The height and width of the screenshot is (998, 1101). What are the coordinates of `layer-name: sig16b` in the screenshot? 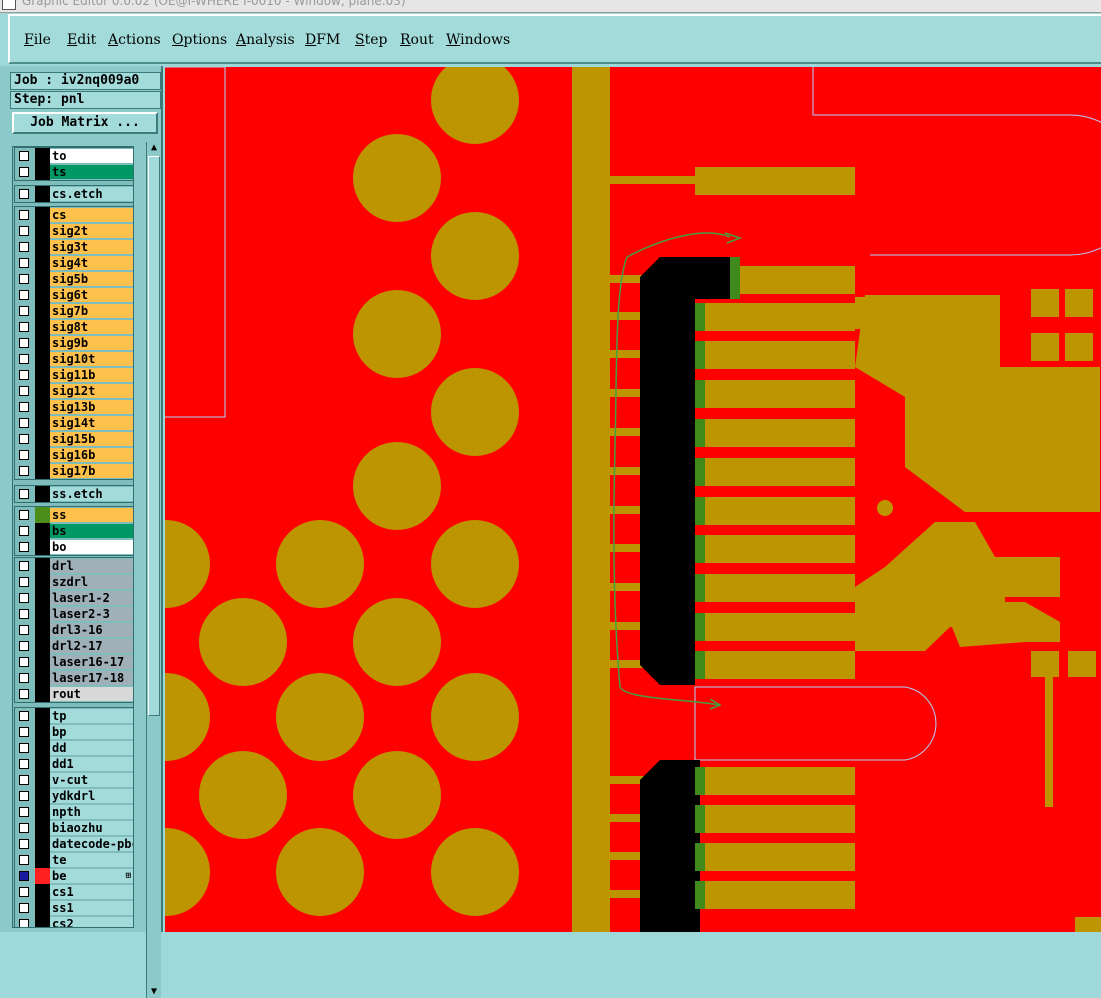 It's located at (91, 455).